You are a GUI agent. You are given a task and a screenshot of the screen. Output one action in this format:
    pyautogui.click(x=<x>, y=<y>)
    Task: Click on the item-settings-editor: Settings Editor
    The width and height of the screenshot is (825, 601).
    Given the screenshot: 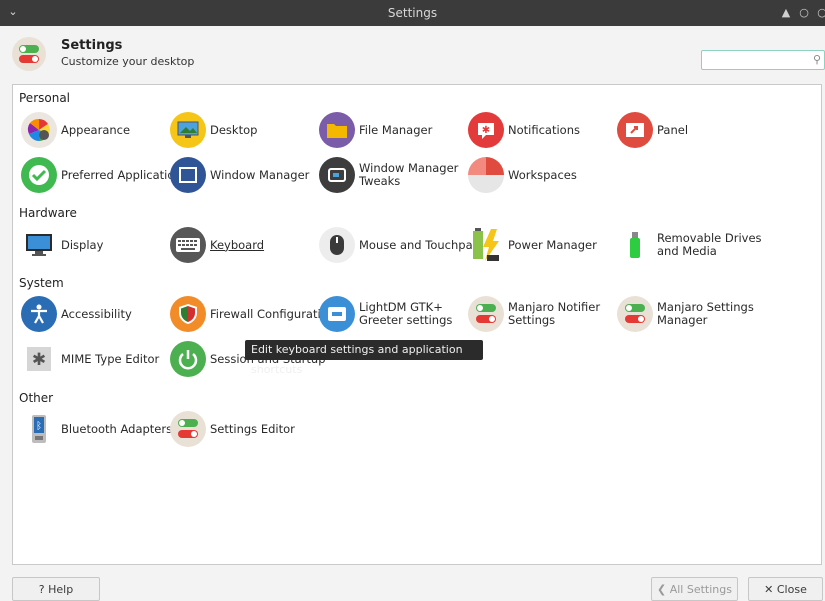 What is the action you would take?
    pyautogui.click(x=232, y=429)
    